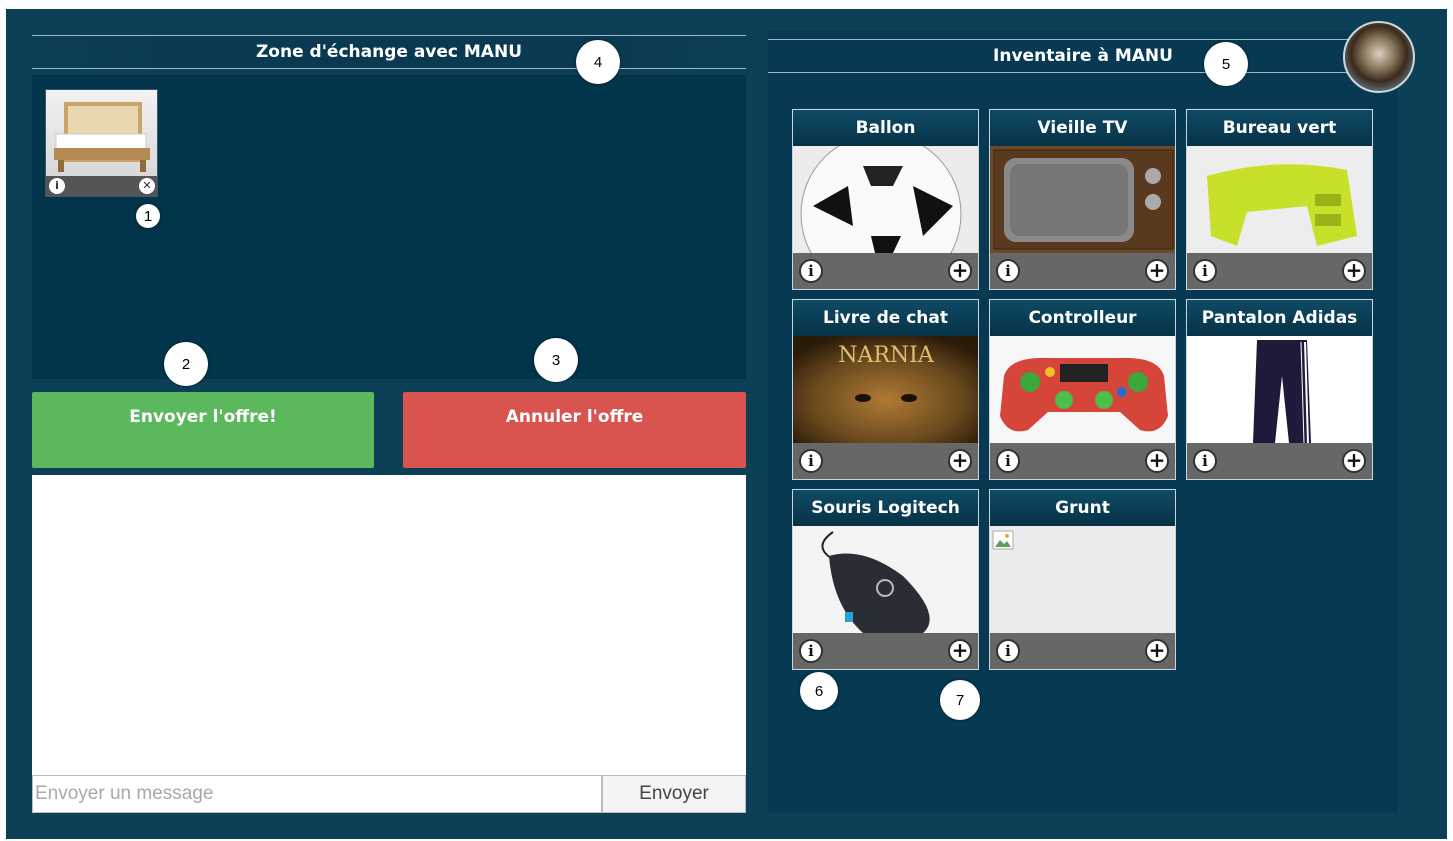  I want to click on item-title: Vieille TV, so click(1082, 128).